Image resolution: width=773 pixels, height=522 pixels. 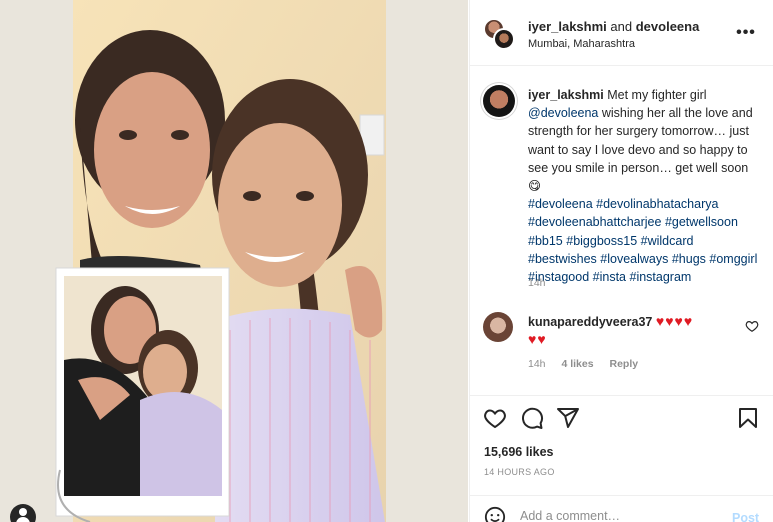 I want to click on add-comment-bar: Post, so click(x=621, y=508).